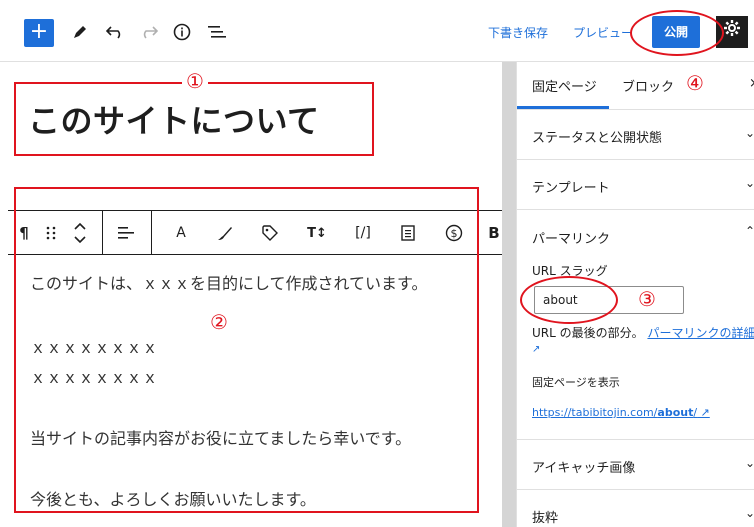 This screenshot has height=527, width=754. I want to click on tab-block: ブロック, so click(648, 85).